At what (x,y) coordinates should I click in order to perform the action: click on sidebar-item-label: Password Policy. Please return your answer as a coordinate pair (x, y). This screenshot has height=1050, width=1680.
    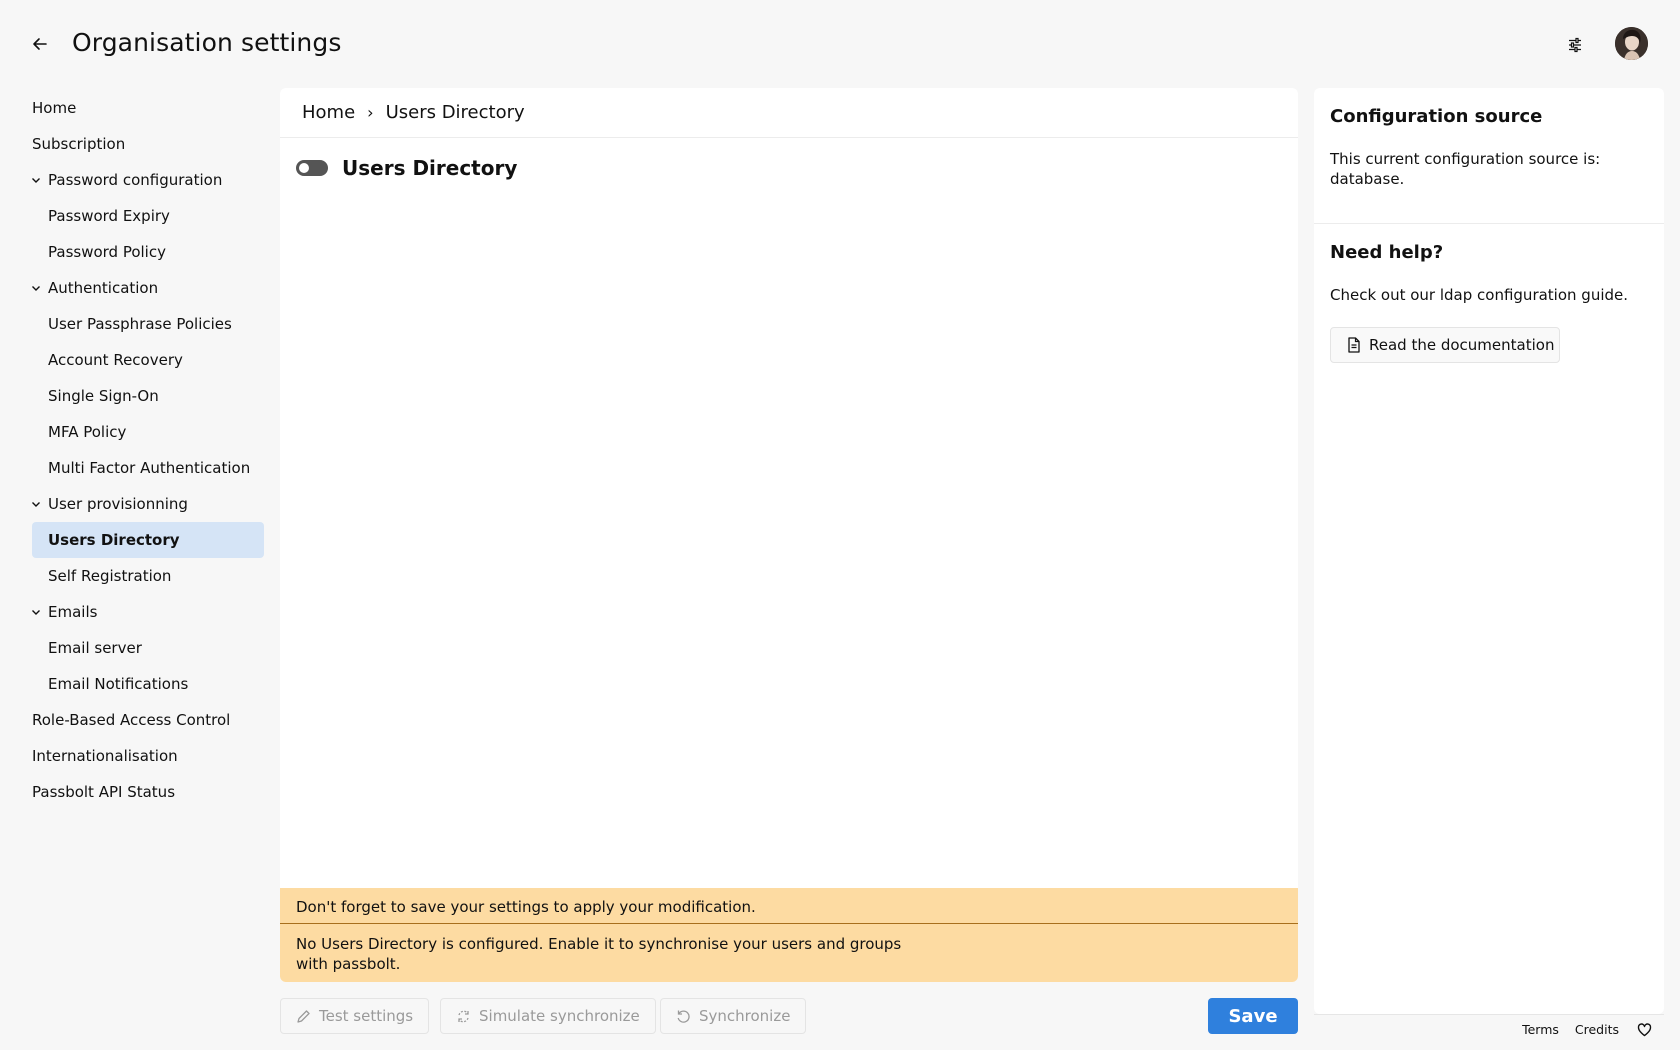
    Looking at the image, I should click on (107, 252).